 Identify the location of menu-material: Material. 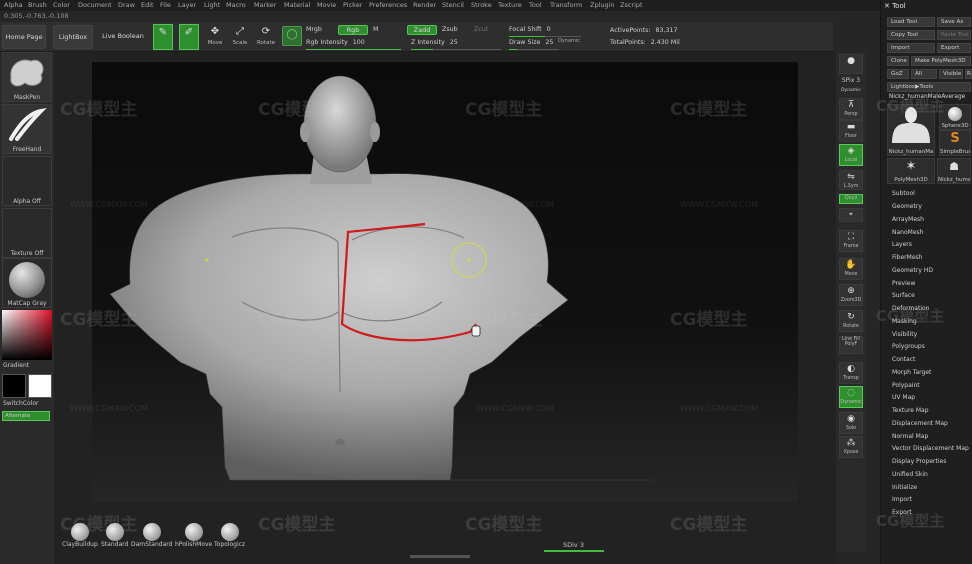
(297, 5).